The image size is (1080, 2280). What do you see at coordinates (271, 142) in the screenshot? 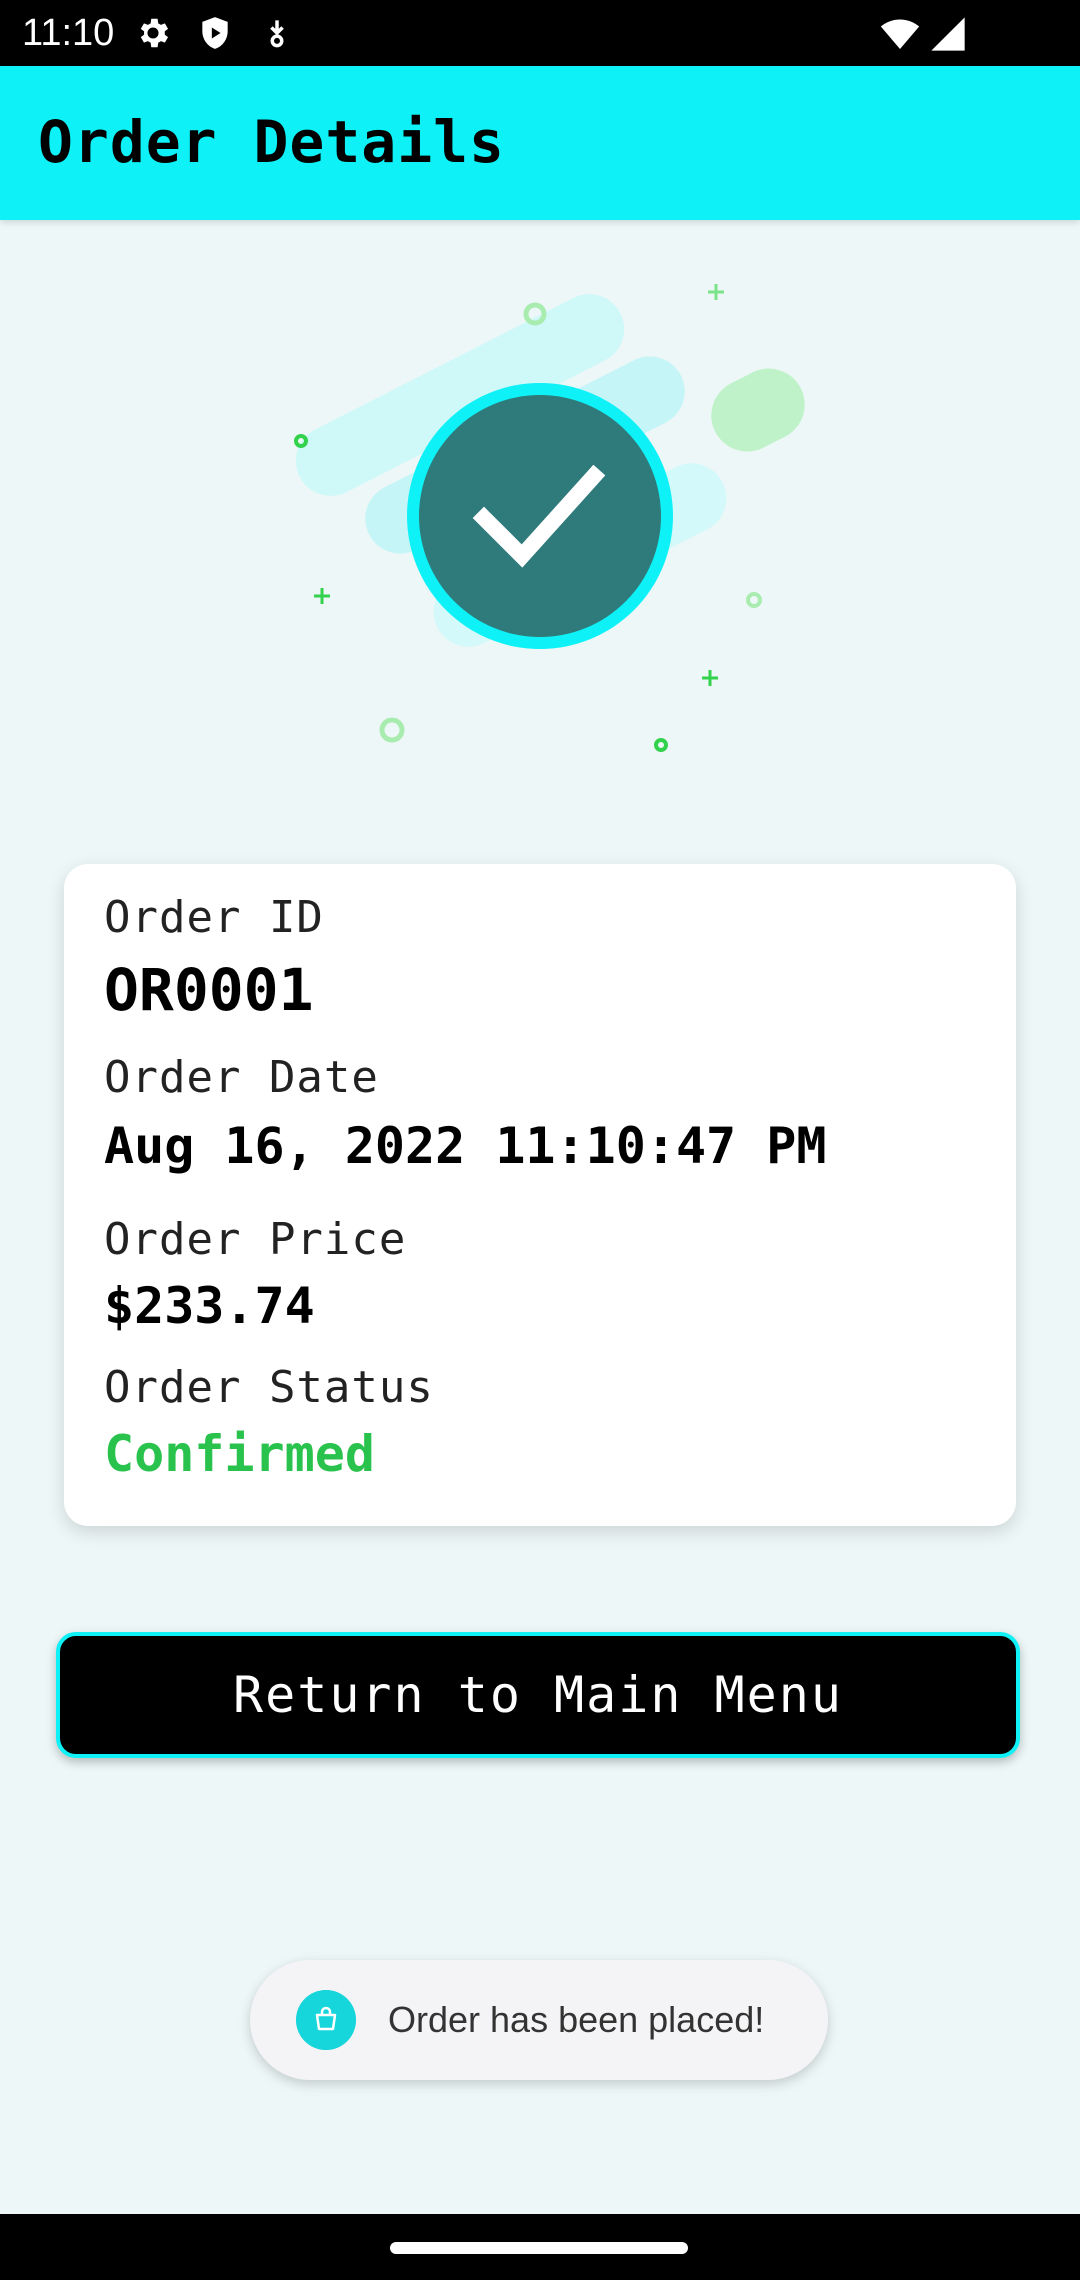
I see `page-title: Order Details` at bounding box center [271, 142].